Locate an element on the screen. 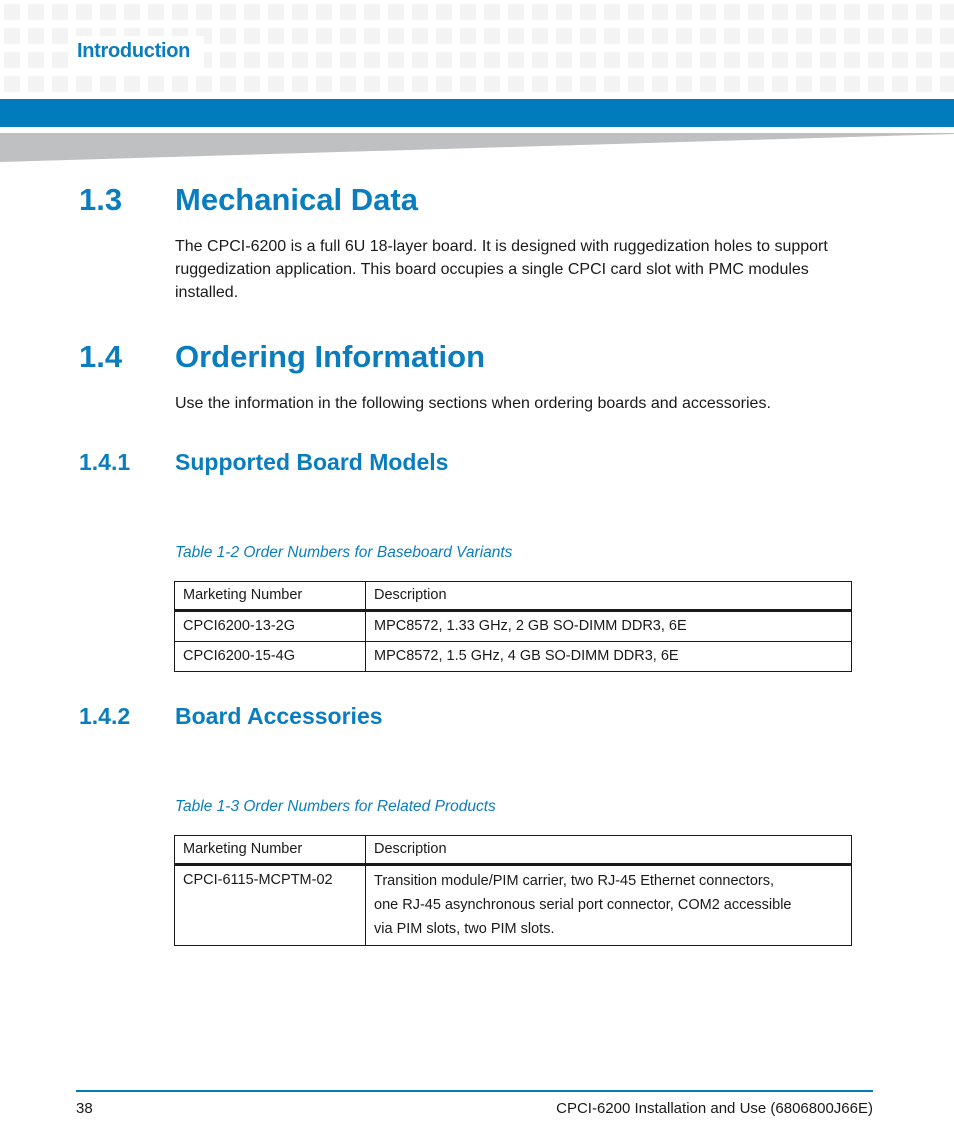  header-gray-wedge is located at coordinates (477, 147).